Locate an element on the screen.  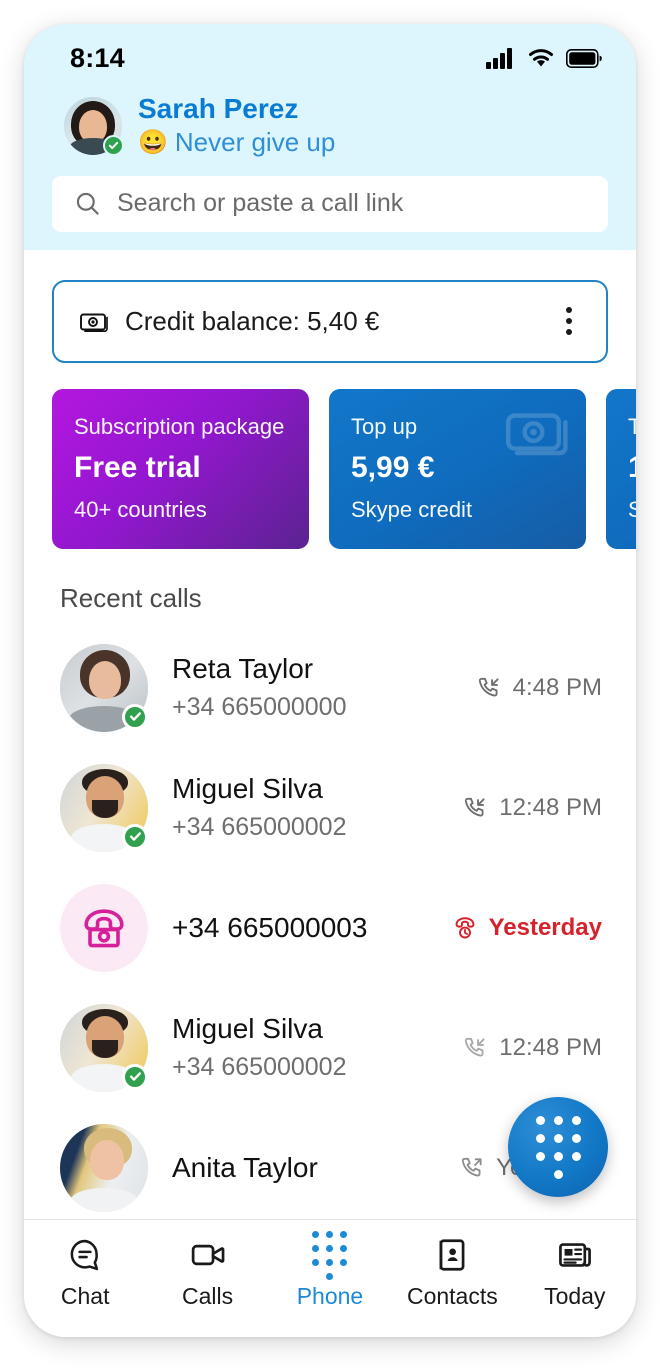
promo-card-top: Subscription package is located at coordinates (179, 426).